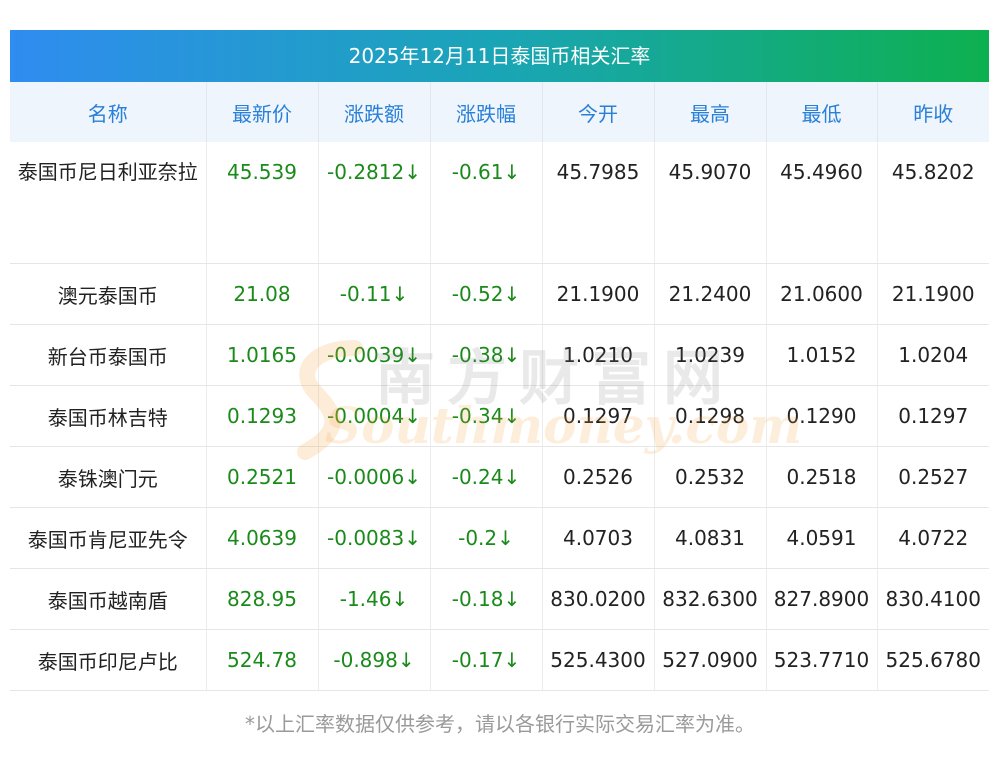  I want to click on row-prev-close: 0.2527, so click(933, 477).